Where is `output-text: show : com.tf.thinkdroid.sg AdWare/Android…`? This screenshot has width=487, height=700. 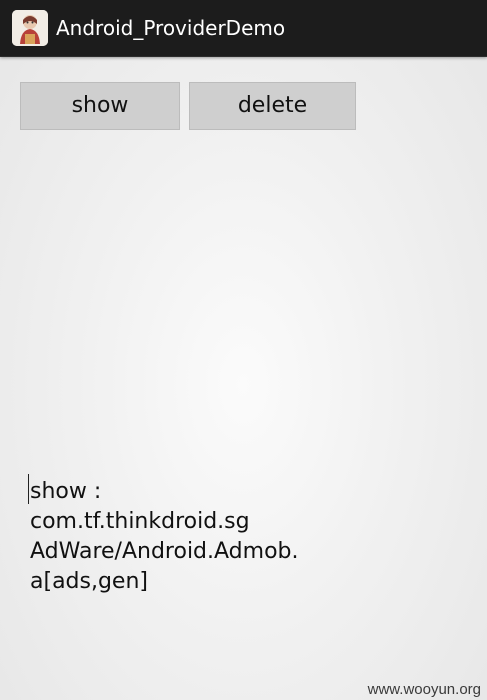 output-text: show : com.tf.thinkdroid.sg AdWare/Android… is located at coordinates (195, 537).